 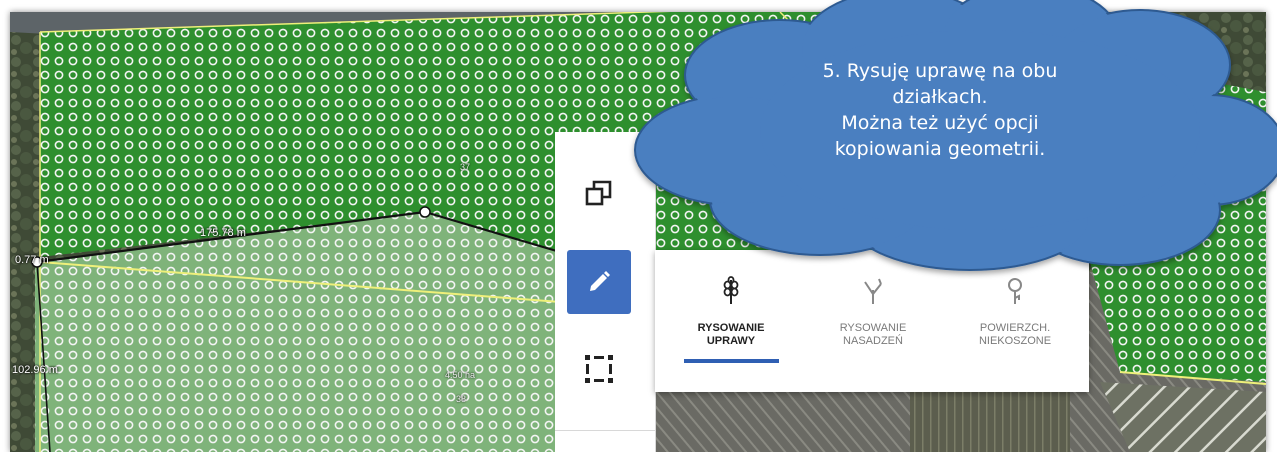 What do you see at coordinates (873, 334) in the screenshot?
I see `tab-label: RYSOWANIE NASADZEŃ` at bounding box center [873, 334].